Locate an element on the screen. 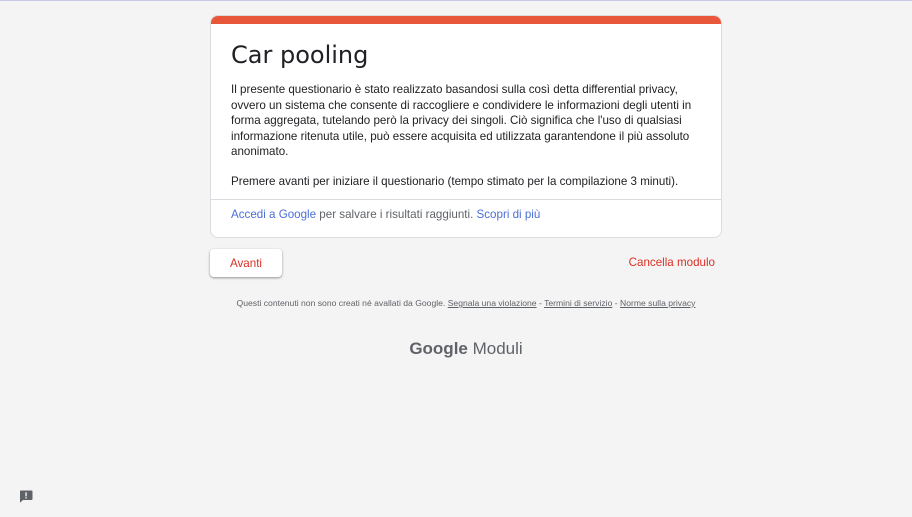  terms-link: Termini di servizio is located at coordinates (578, 303).